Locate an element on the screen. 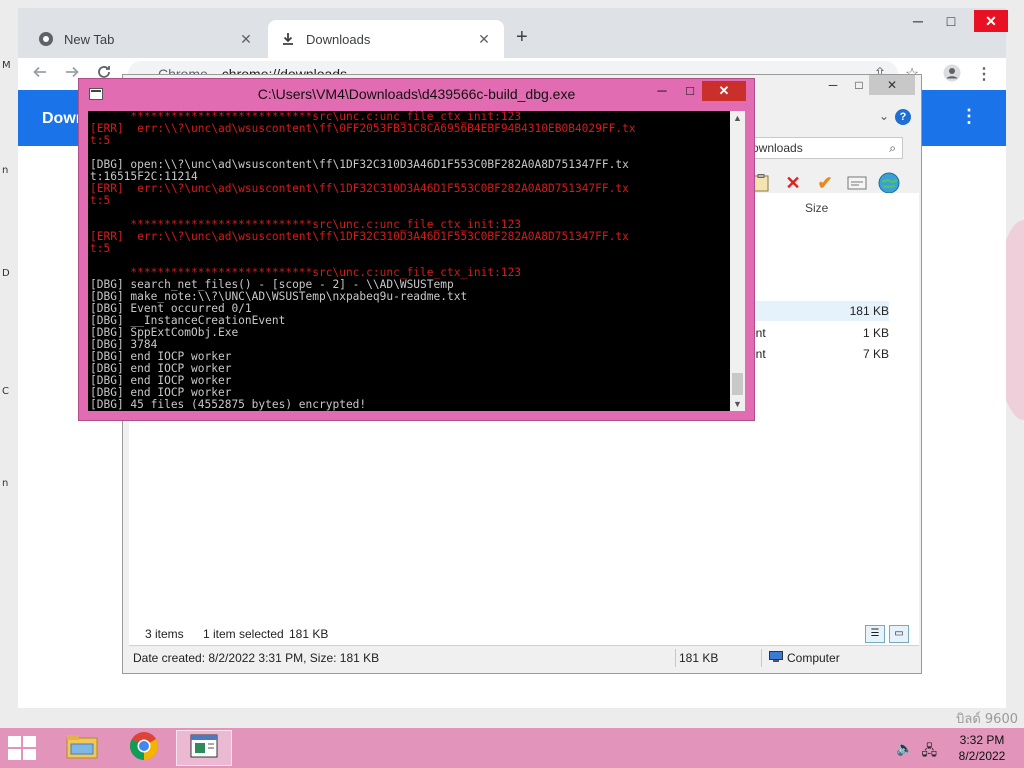 This screenshot has width=1024, height=768. file-size: 1 KB is located at coordinates (875, 333).